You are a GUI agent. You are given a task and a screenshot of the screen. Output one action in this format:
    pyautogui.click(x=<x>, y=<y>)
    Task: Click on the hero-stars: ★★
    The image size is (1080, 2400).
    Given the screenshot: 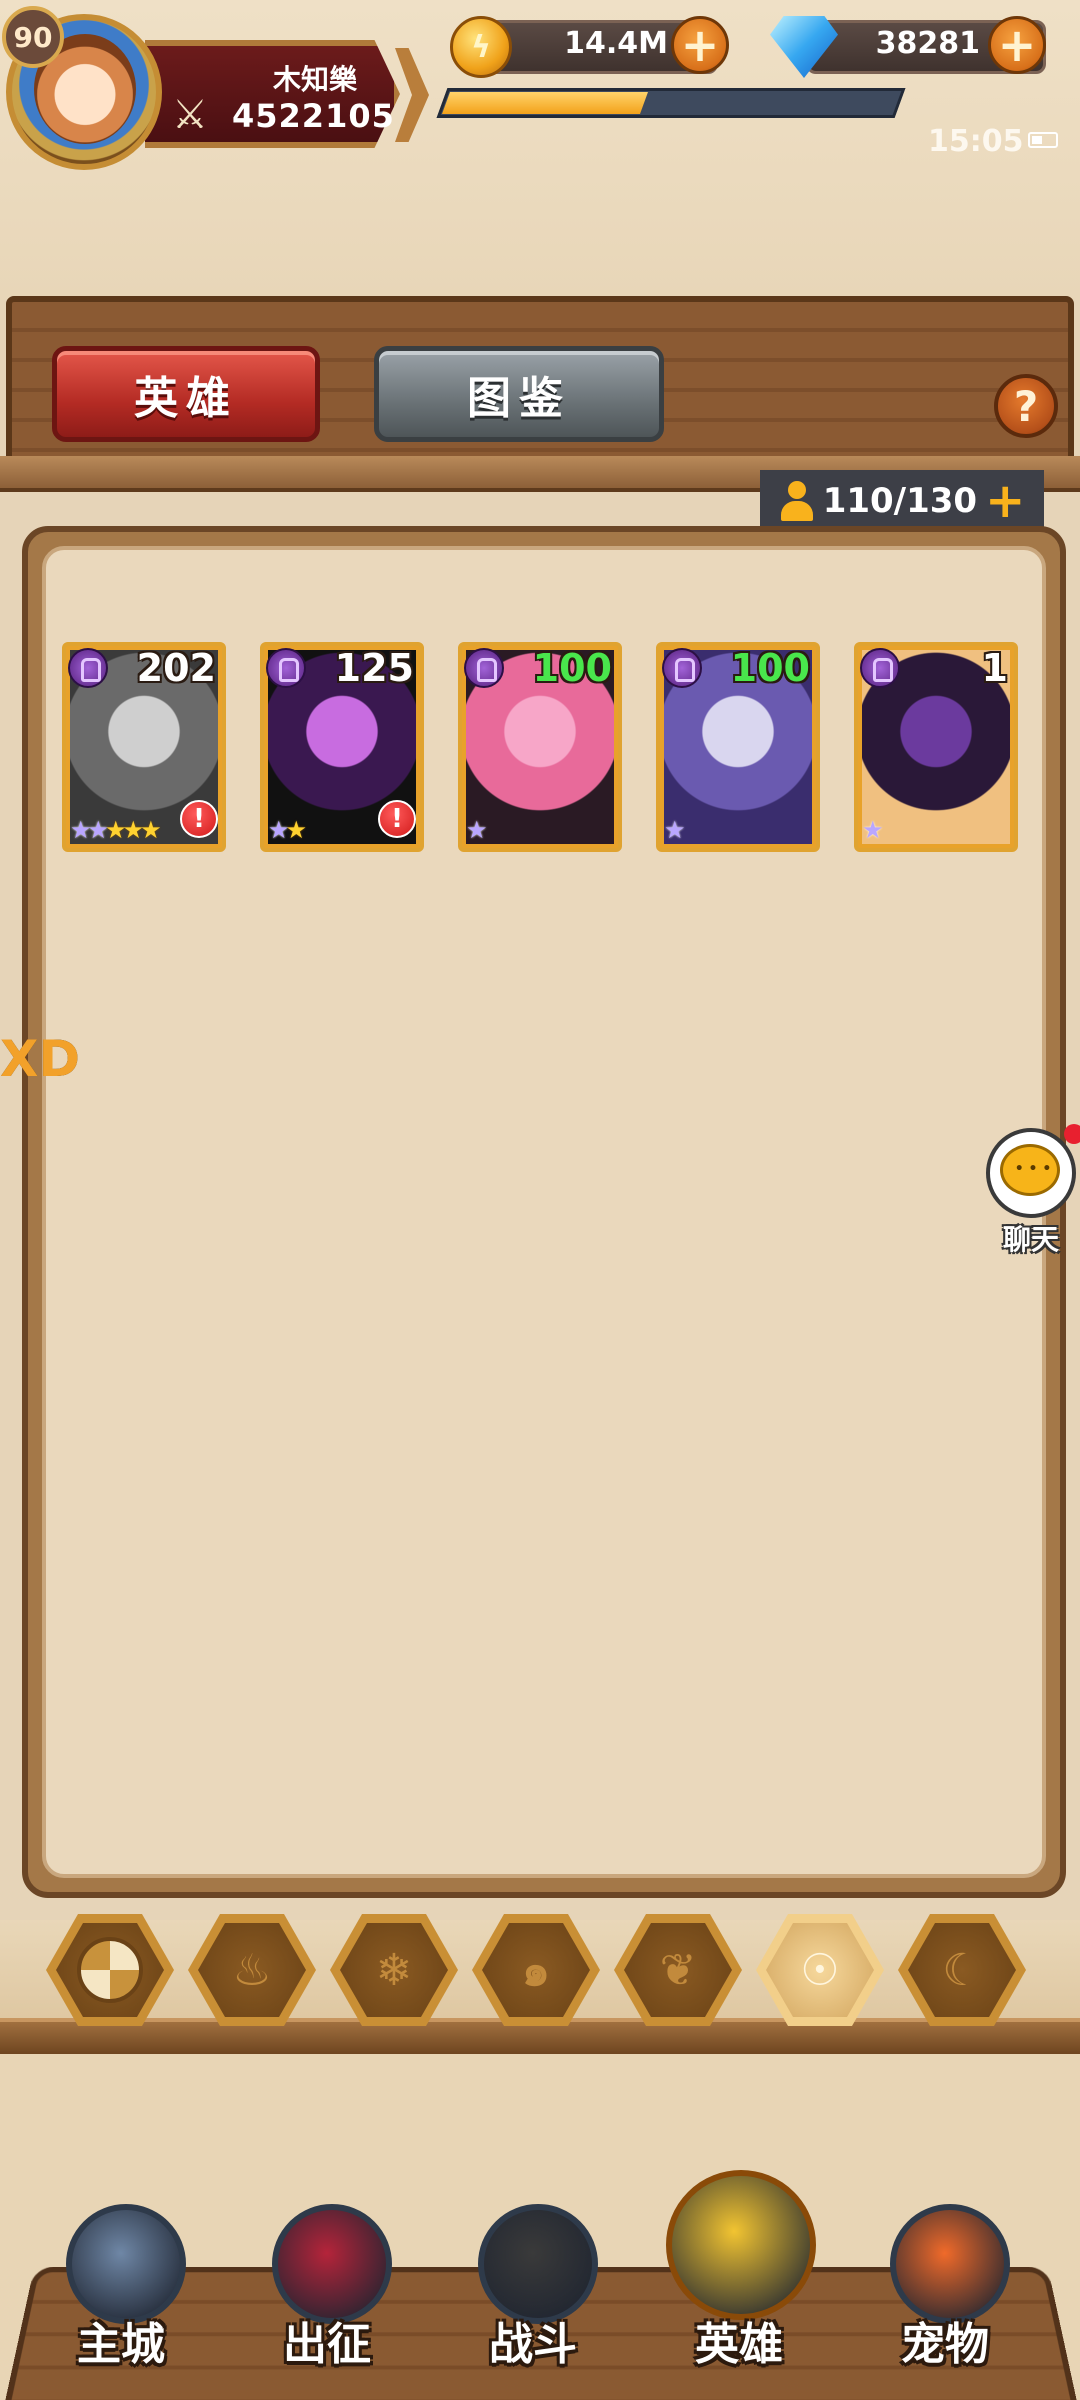 What is the action you would take?
    pyautogui.click(x=287, y=830)
    